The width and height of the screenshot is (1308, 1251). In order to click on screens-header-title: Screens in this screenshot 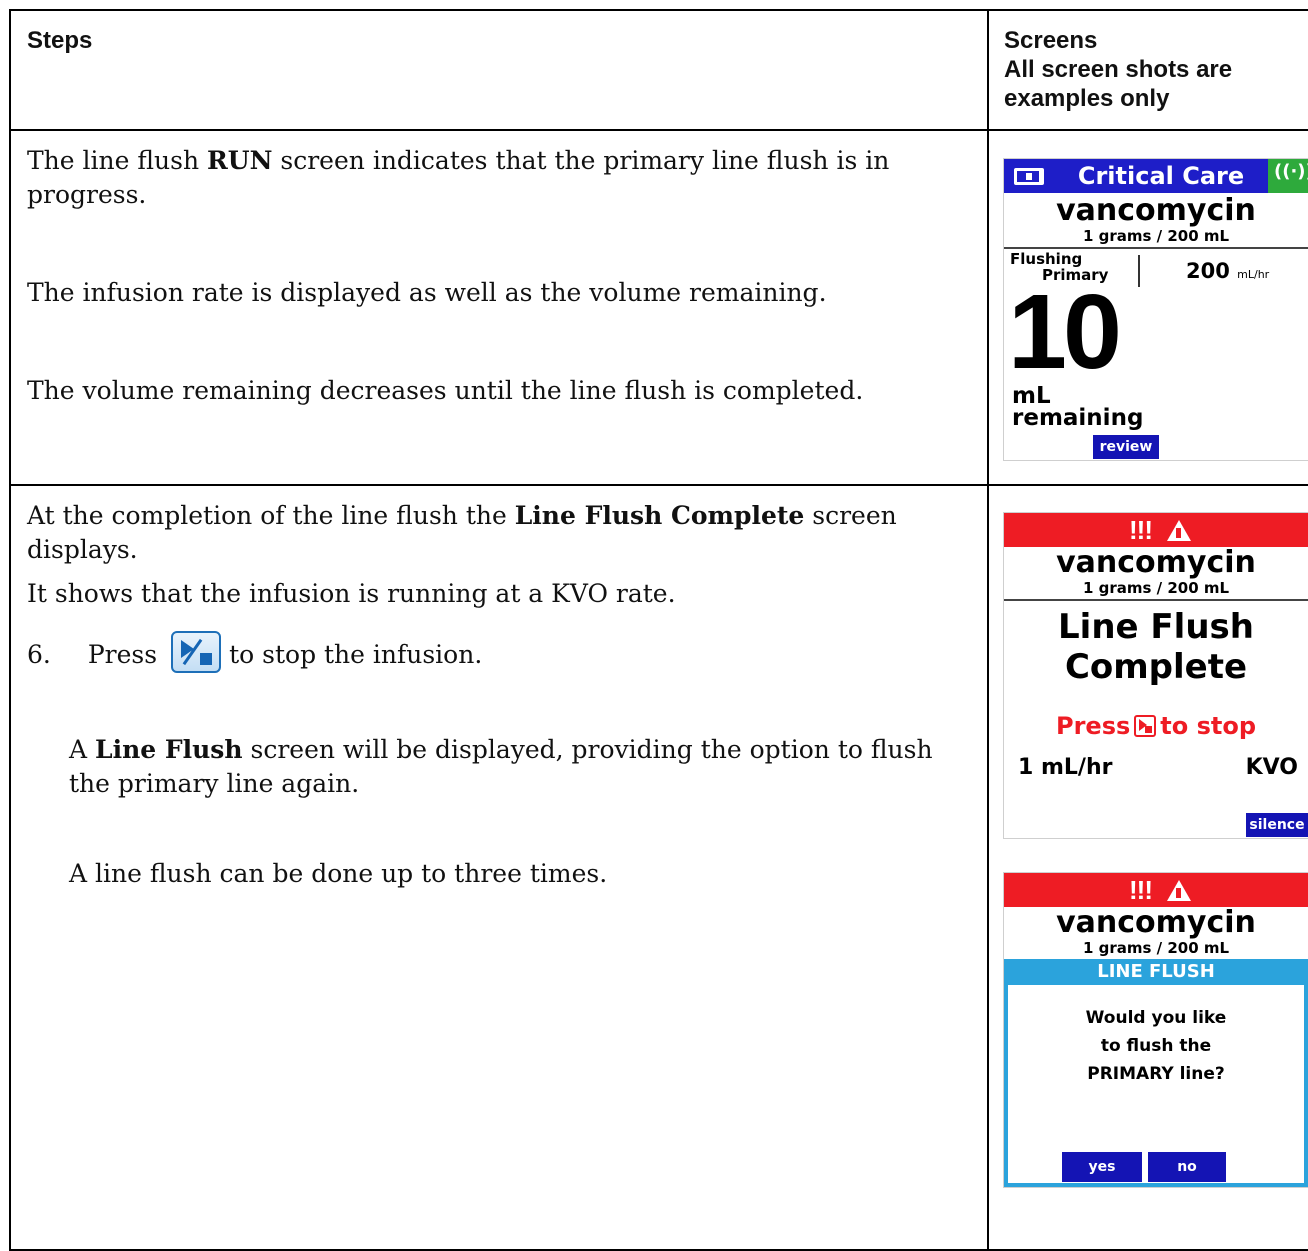, I will do `click(1051, 40)`.